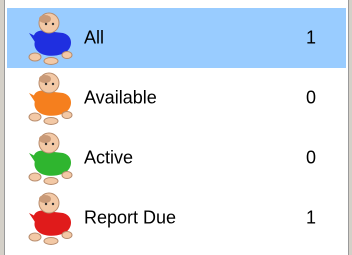 The image size is (352, 255). Describe the element at coordinates (50, 218) in the screenshot. I see `baby-red-icon` at that location.